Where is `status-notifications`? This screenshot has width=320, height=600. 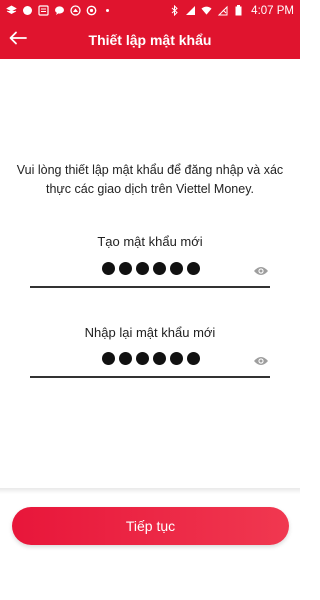
status-notifications is located at coordinates (59, 10).